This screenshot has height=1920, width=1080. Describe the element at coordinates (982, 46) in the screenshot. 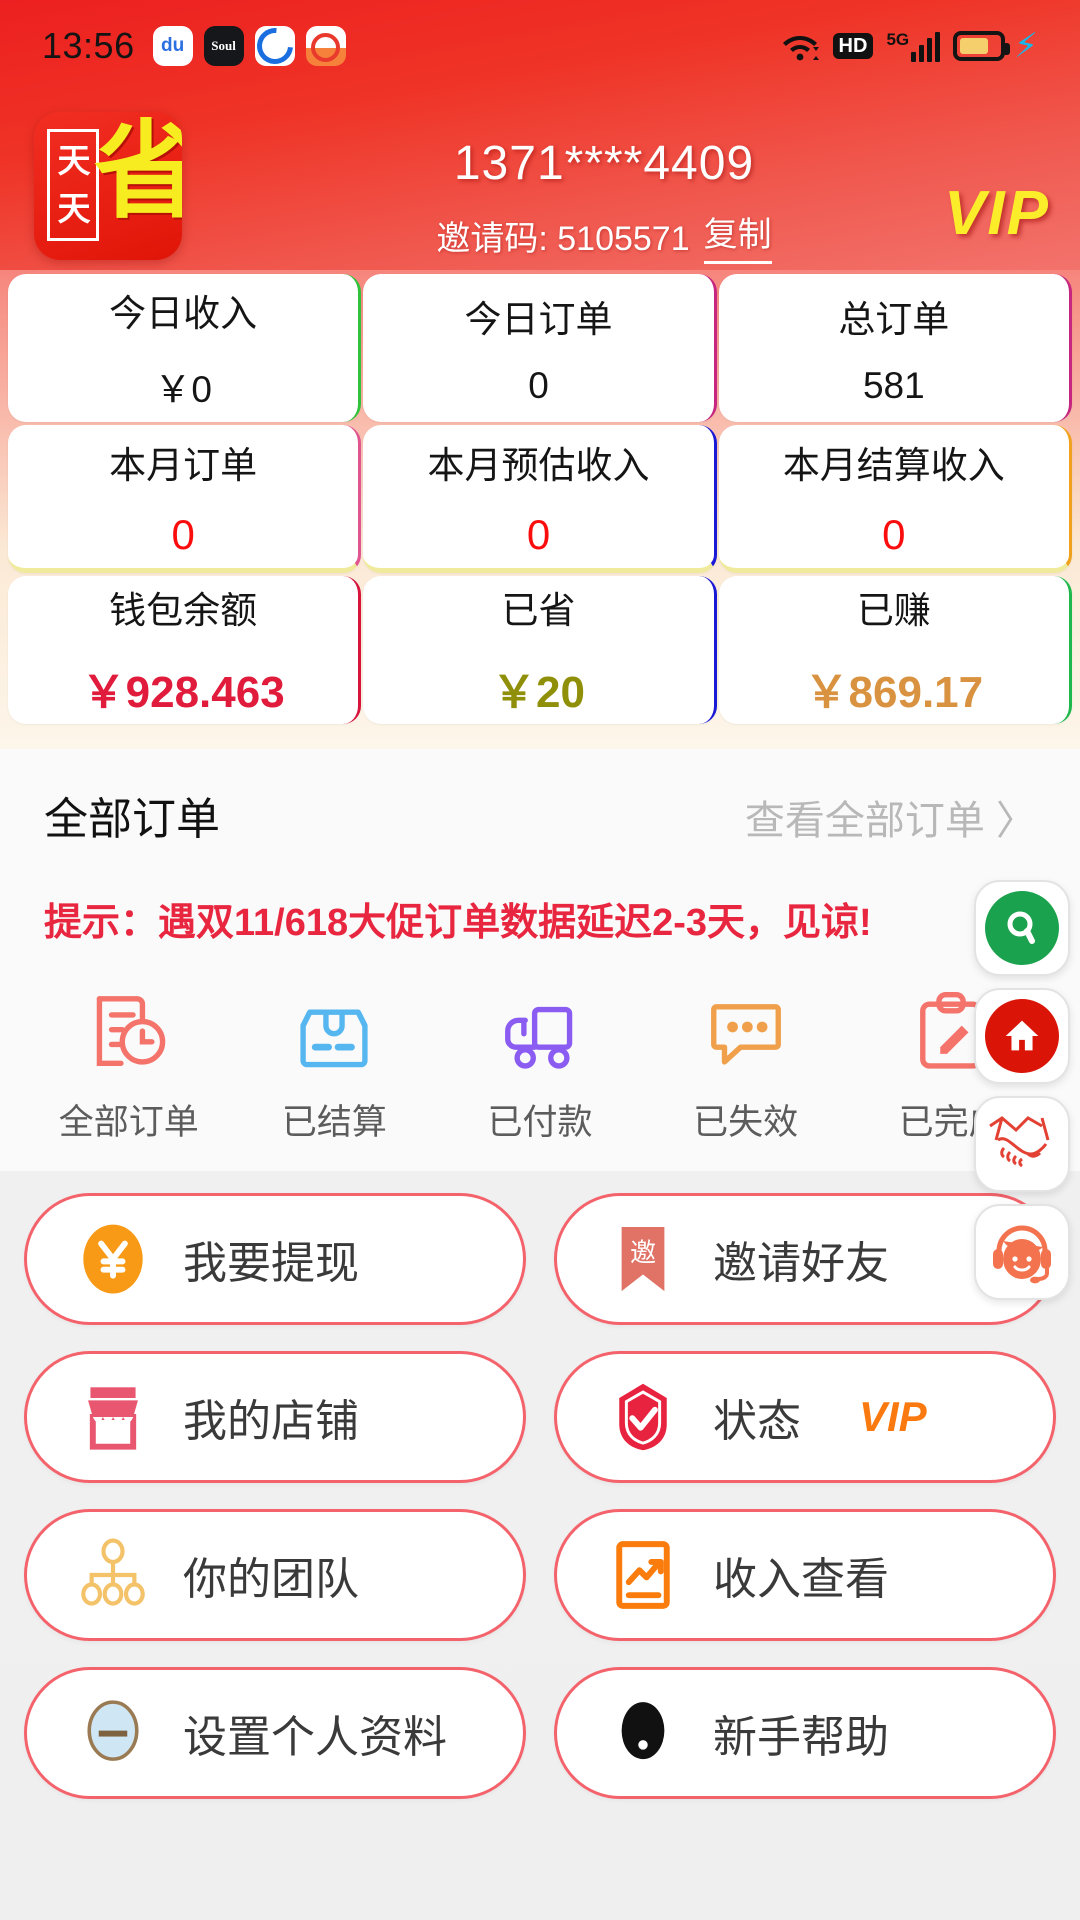

I see `battery-icon` at that location.